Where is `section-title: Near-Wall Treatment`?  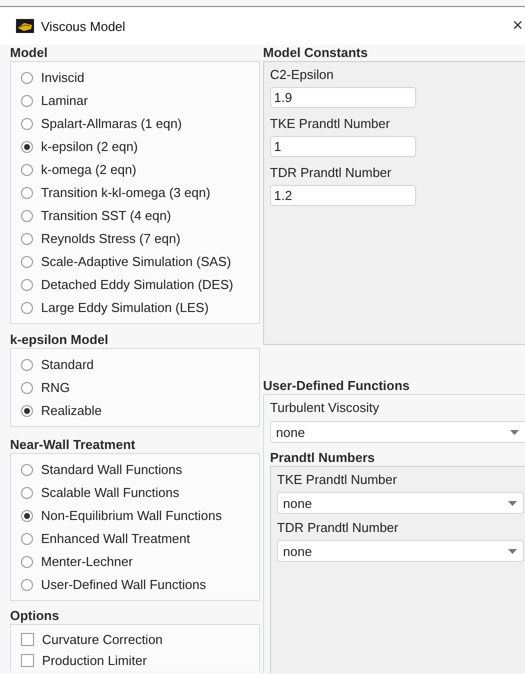
section-title: Near-Wall Treatment is located at coordinates (73, 445).